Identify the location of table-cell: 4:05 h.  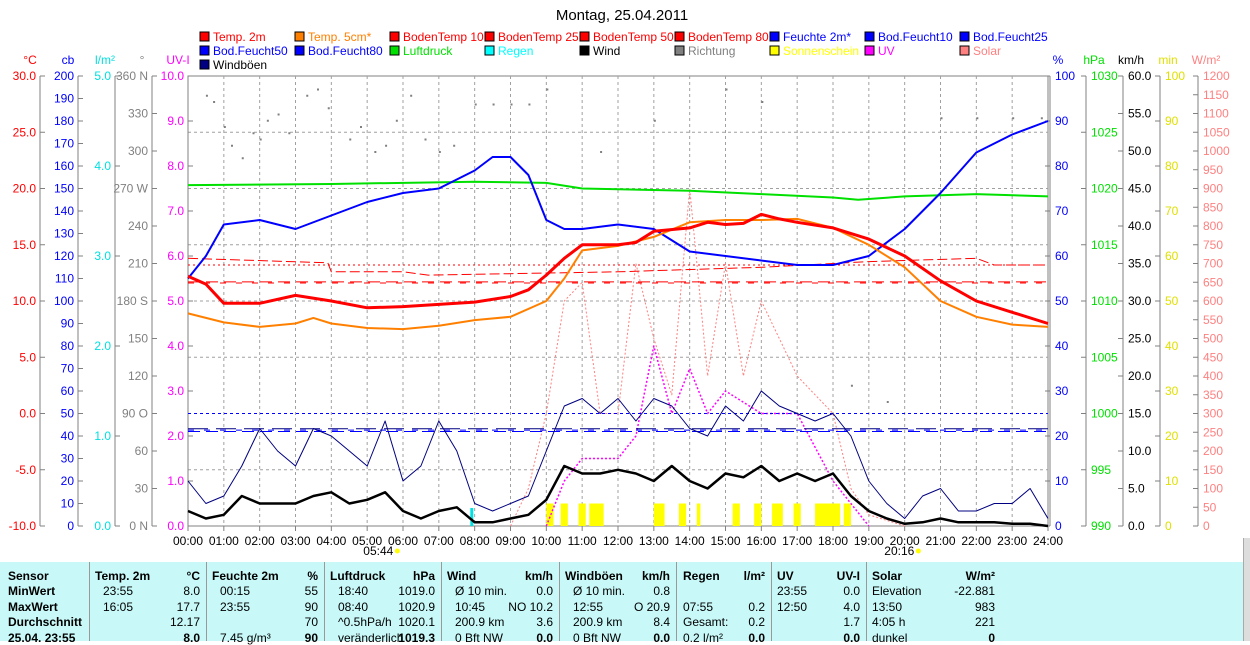
(889, 622).